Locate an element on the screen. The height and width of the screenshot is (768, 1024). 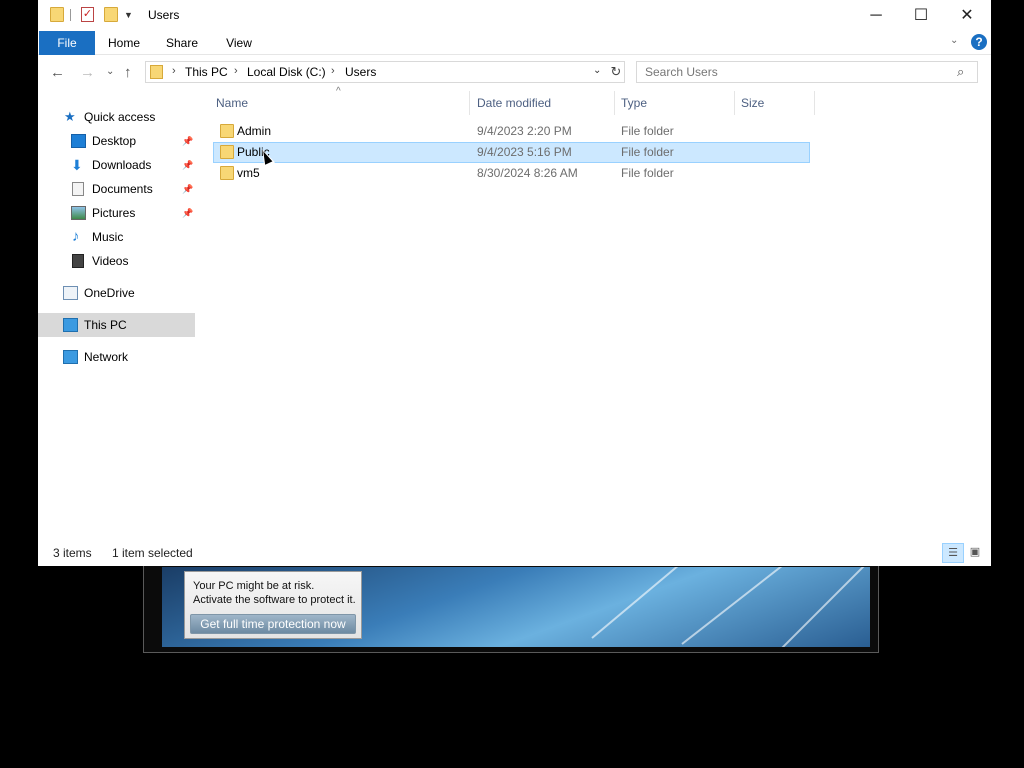
breadcrumb-users: Users is located at coordinates (360, 72).